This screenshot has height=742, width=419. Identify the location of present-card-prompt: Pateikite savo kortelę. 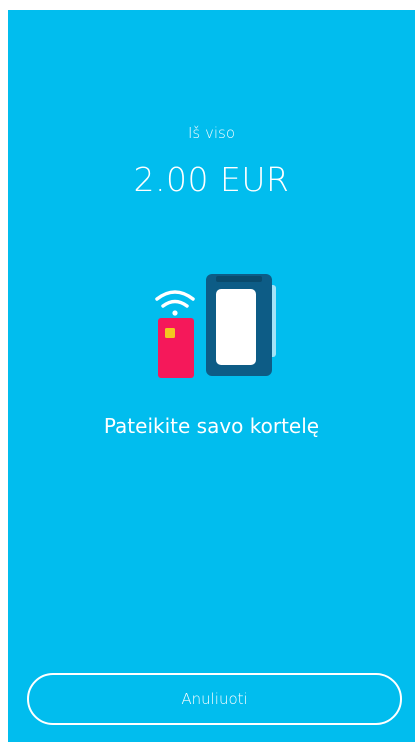
(211, 426).